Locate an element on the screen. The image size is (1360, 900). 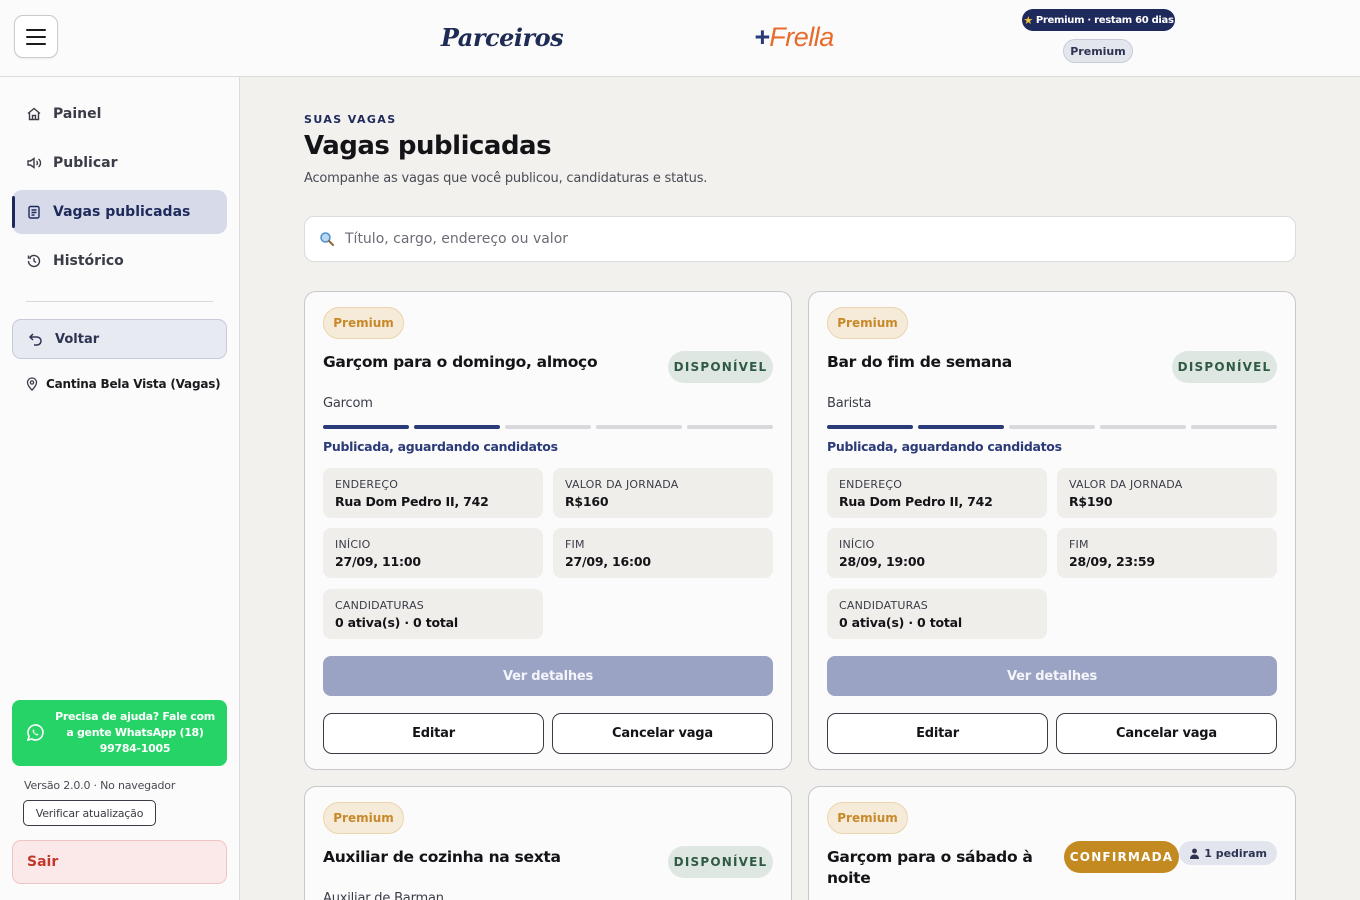
search-input is located at coordinates (795, 239).